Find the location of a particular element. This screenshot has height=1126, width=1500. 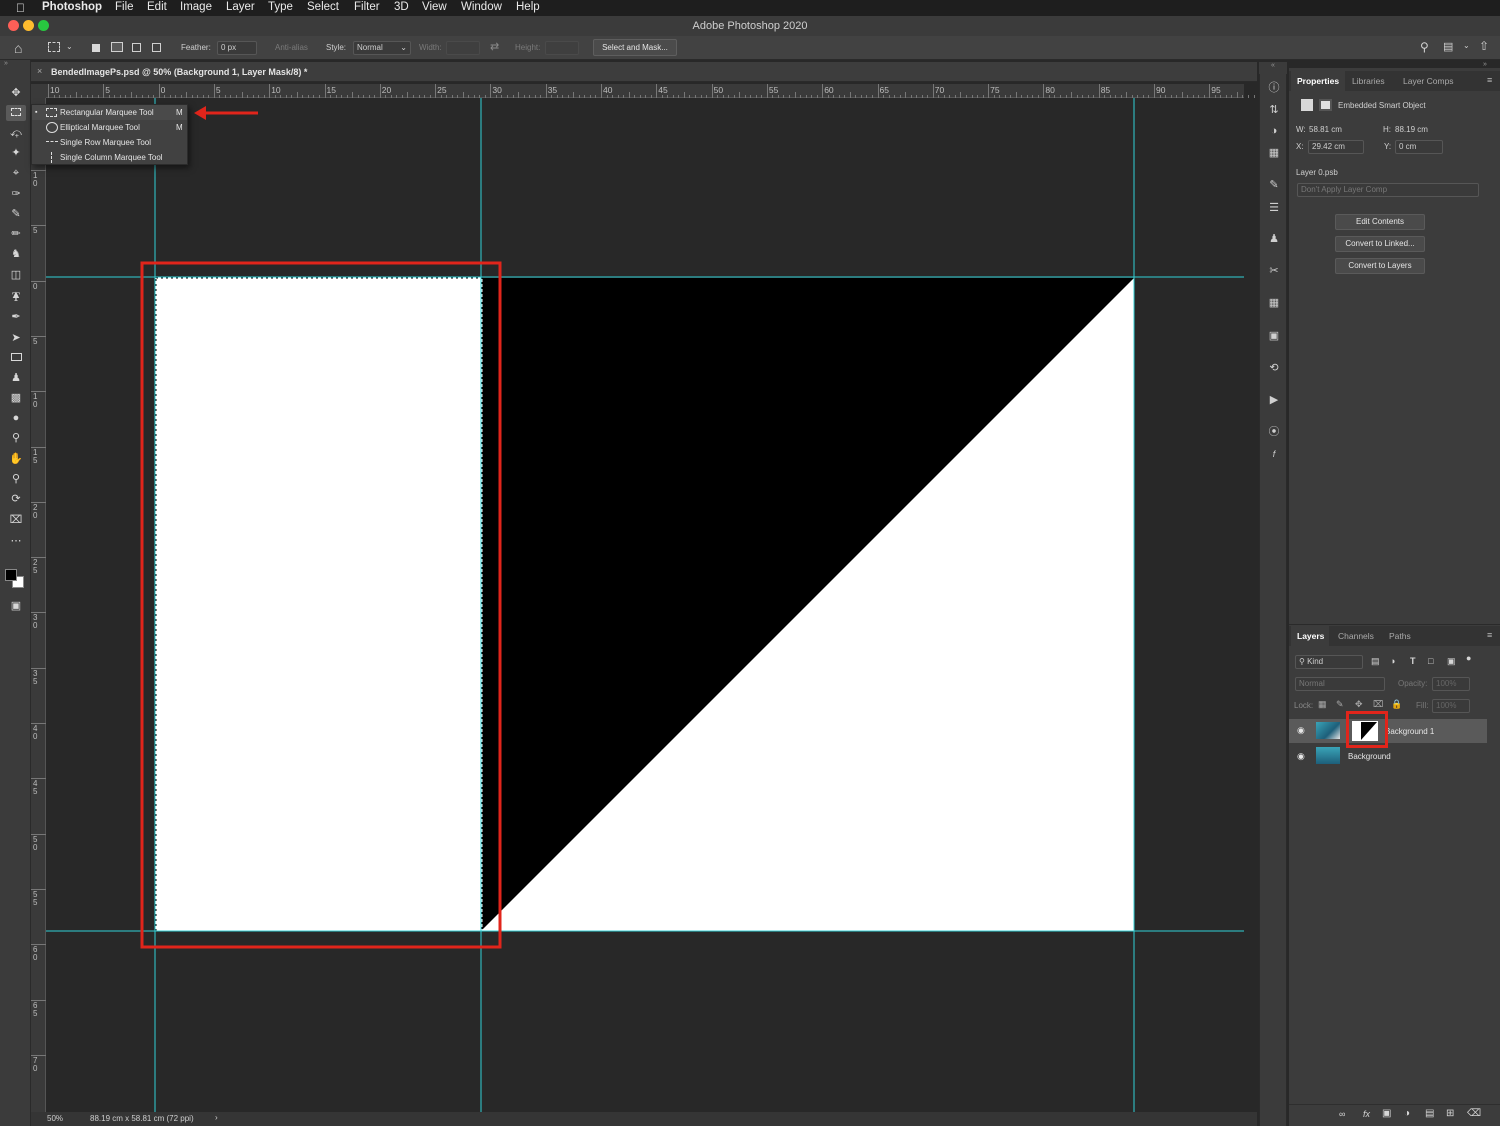

stamp-icon: ♟ is located at coordinates (16, 378).